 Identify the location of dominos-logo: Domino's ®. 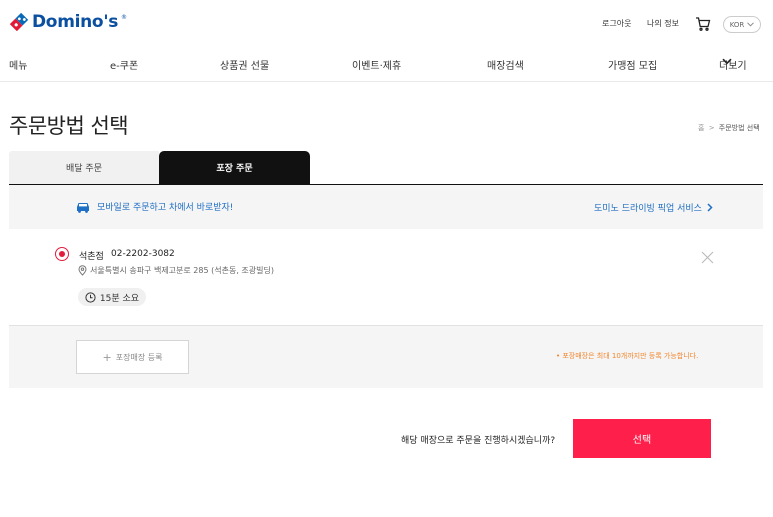
(68, 22).